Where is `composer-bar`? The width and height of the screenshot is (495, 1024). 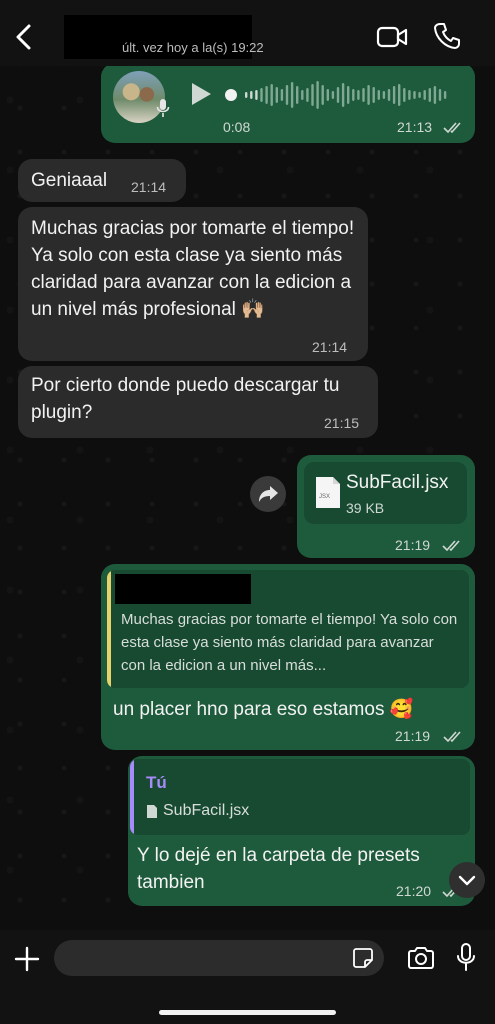
composer-bar is located at coordinates (247, 977).